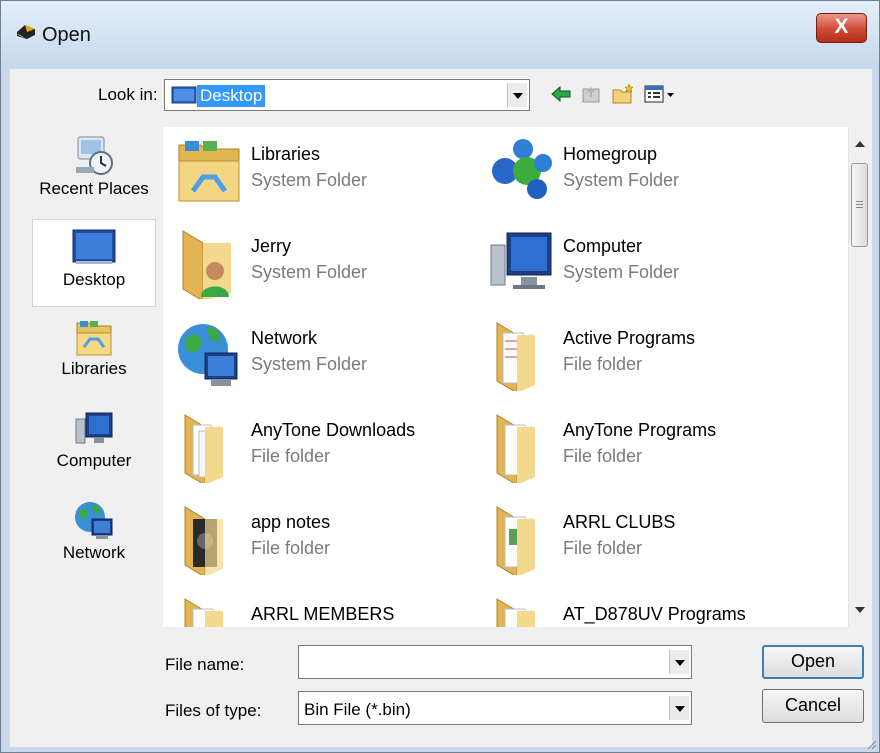 The height and width of the screenshot is (753, 880). Describe the element at coordinates (323, 614) in the screenshot. I see `file-name: ARRL MEMBERS` at that location.